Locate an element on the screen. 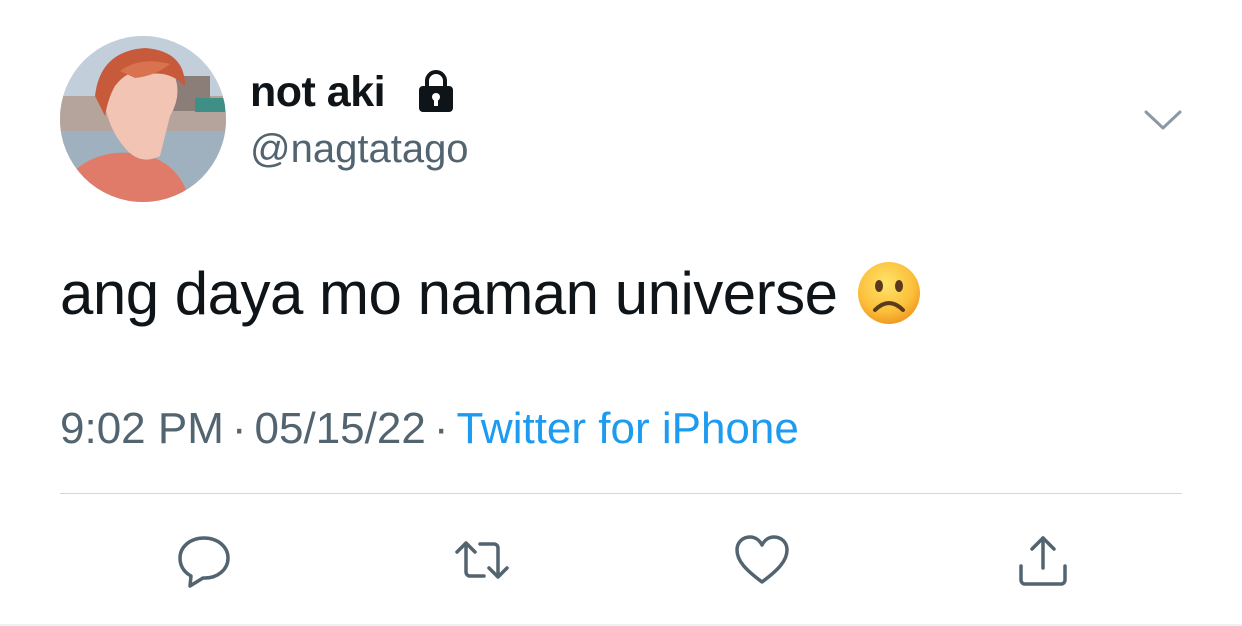 The image size is (1242, 626). retweet-button is located at coordinates (482, 560).